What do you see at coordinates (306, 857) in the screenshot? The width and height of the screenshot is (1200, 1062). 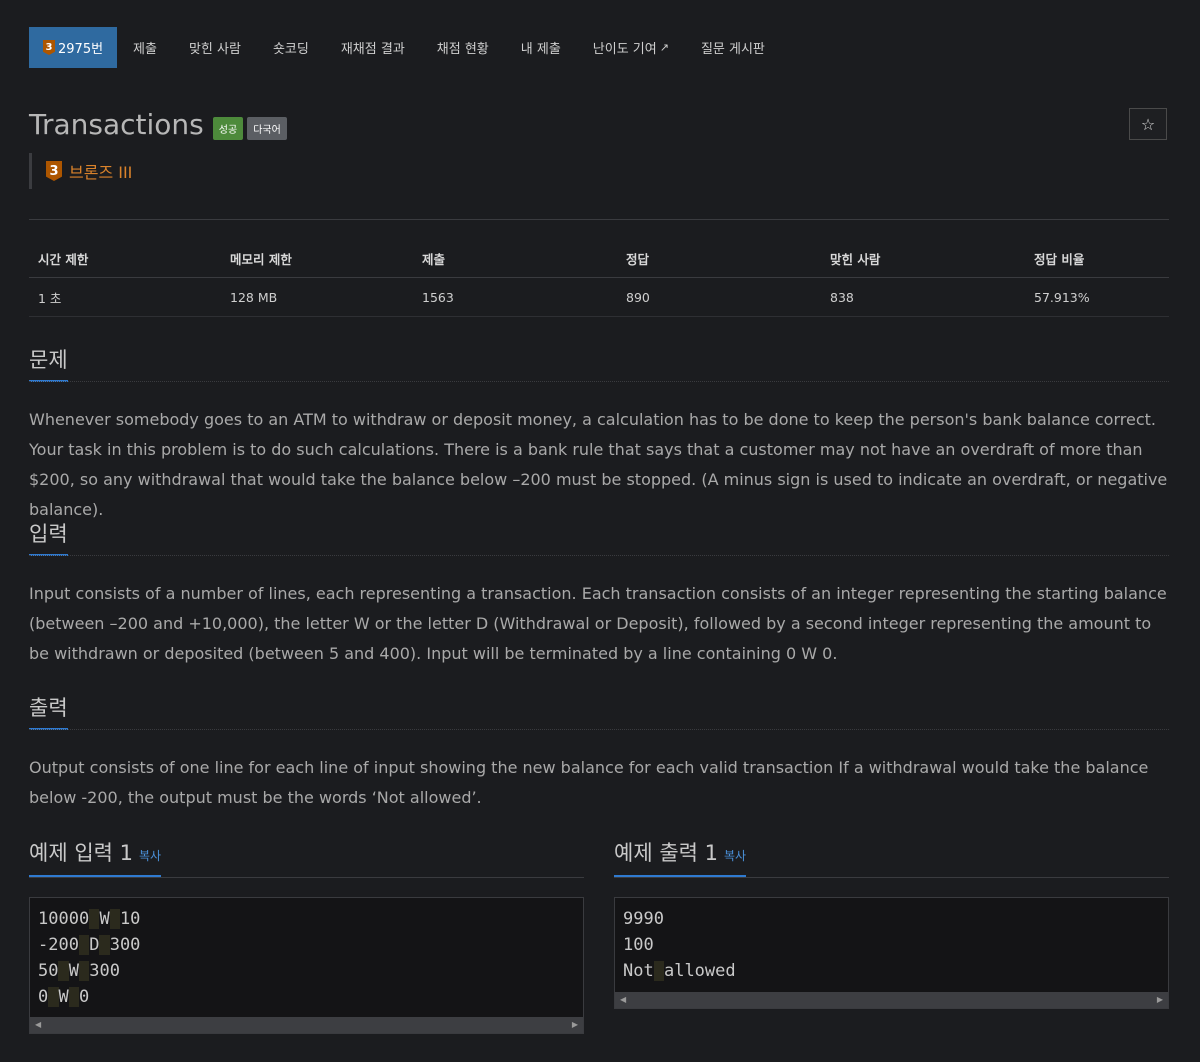 I see `sample-input-header: 예제 입력 1 복사` at bounding box center [306, 857].